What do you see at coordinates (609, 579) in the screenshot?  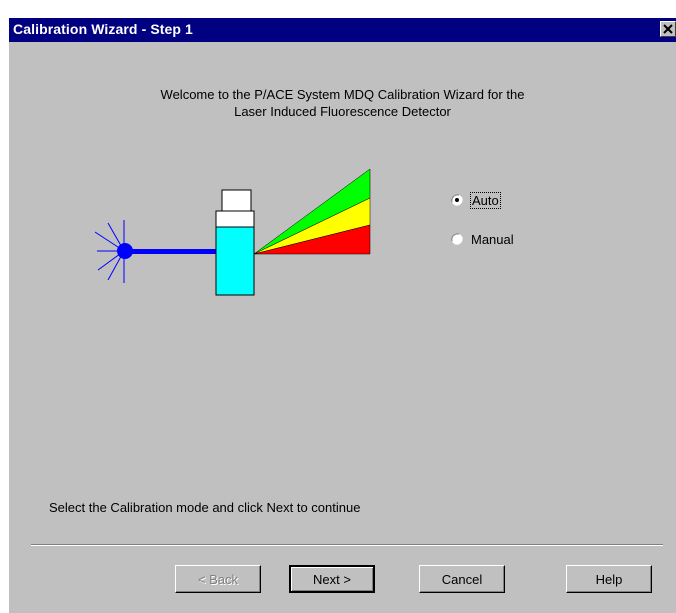 I see `help-button: Help` at bounding box center [609, 579].